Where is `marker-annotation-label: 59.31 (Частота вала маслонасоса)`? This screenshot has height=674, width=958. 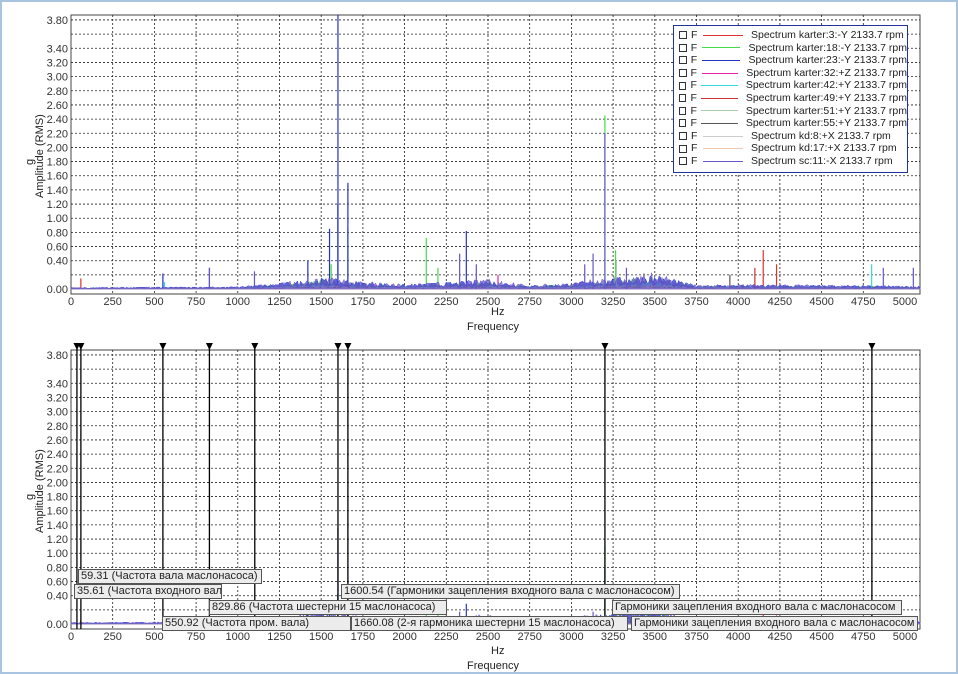
marker-annotation-label: 59.31 (Частота вала маслонасоса) is located at coordinates (170, 576).